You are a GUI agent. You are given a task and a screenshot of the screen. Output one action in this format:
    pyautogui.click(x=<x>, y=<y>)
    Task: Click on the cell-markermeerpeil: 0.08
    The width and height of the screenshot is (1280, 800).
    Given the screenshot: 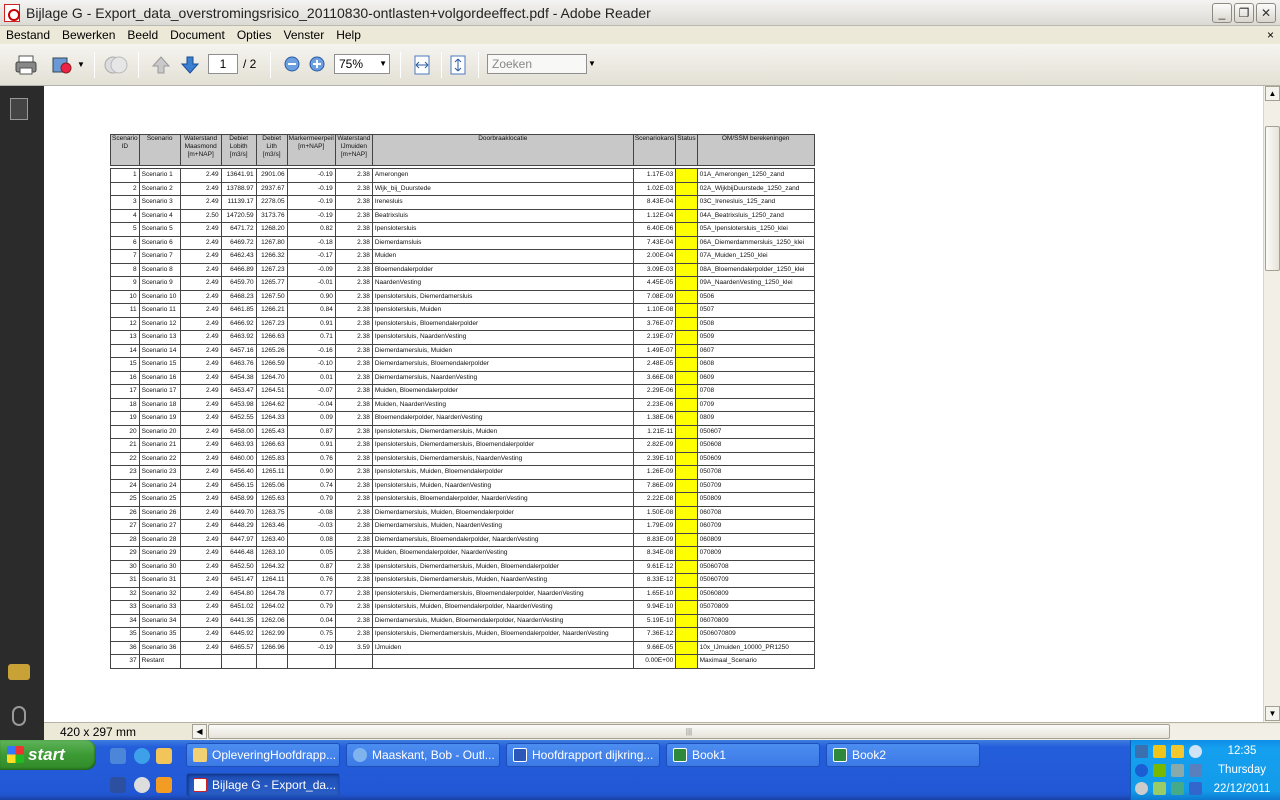 What is the action you would take?
    pyautogui.click(x=311, y=539)
    